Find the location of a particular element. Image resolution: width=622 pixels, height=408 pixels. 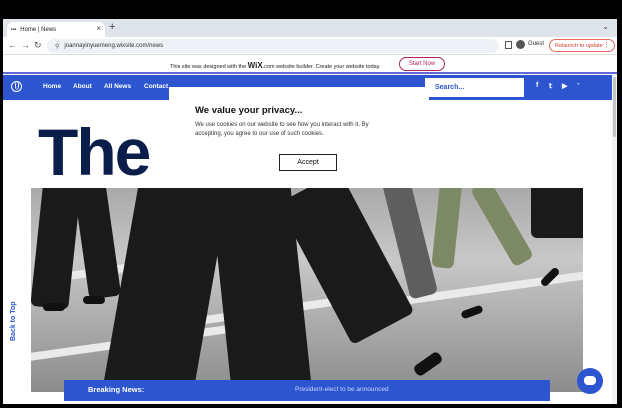

relaunch-button: Relaunch to update ⋮ is located at coordinates (582, 45).